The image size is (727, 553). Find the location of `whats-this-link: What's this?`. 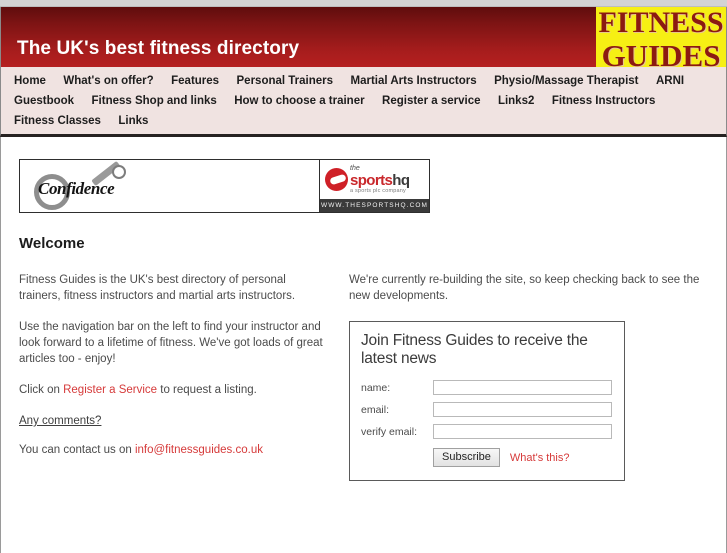

whats-this-link: What's this? is located at coordinates (540, 458).